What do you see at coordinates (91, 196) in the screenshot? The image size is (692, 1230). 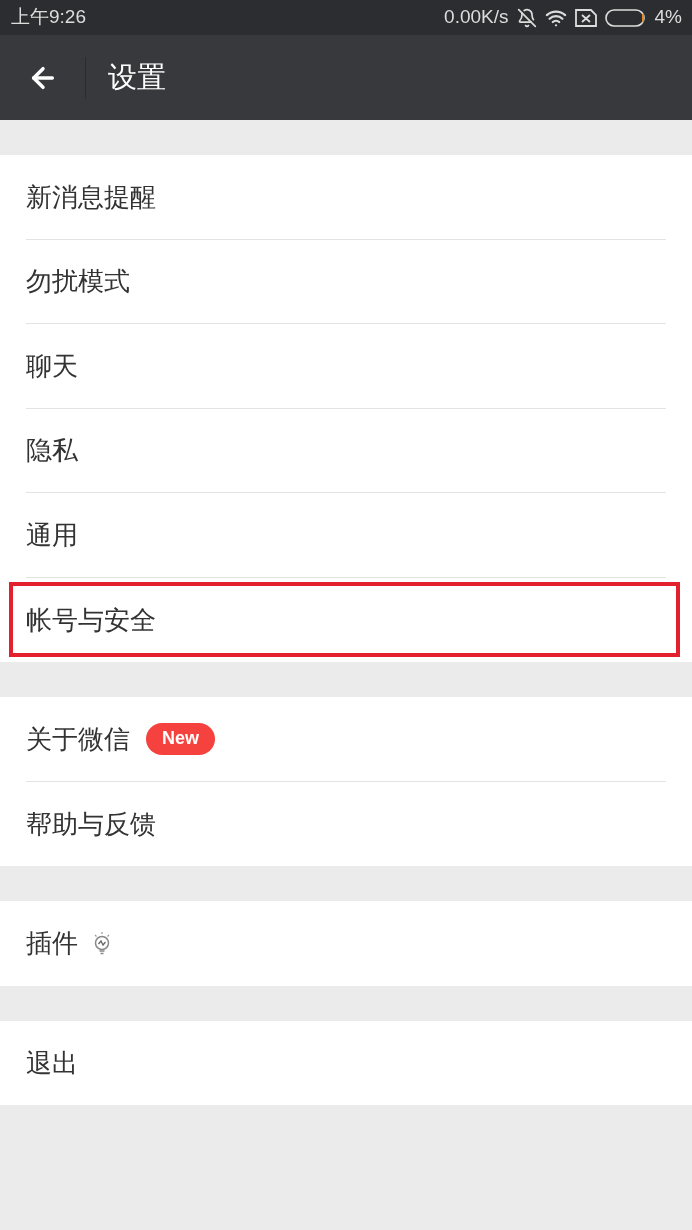 I see `item-label: 新消息提醒` at bounding box center [91, 196].